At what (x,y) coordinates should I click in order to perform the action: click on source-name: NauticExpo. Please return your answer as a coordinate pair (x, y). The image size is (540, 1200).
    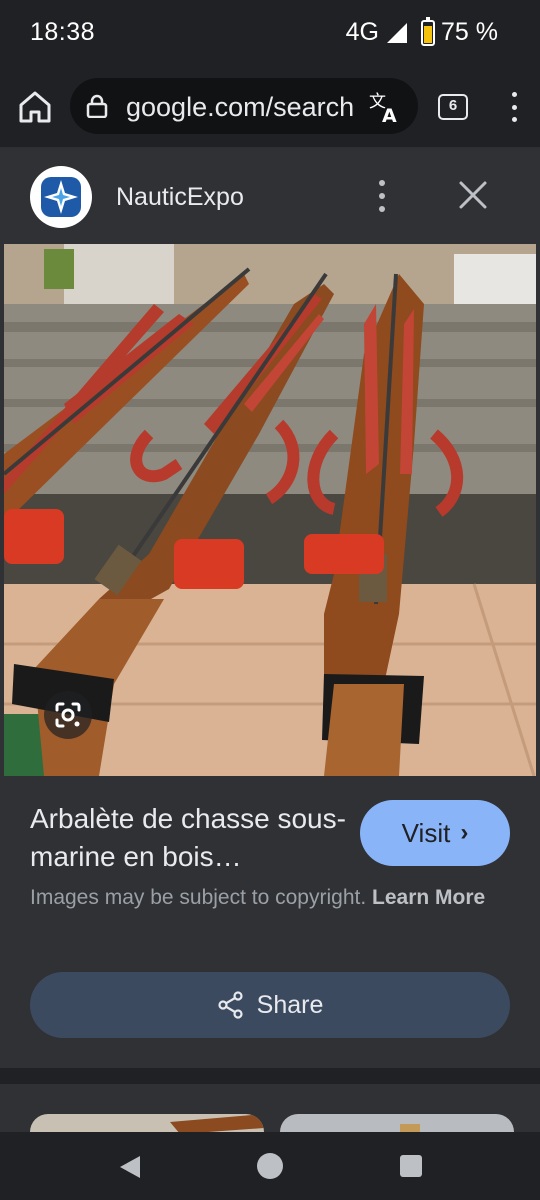
    Looking at the image, I should click on (180, 197).